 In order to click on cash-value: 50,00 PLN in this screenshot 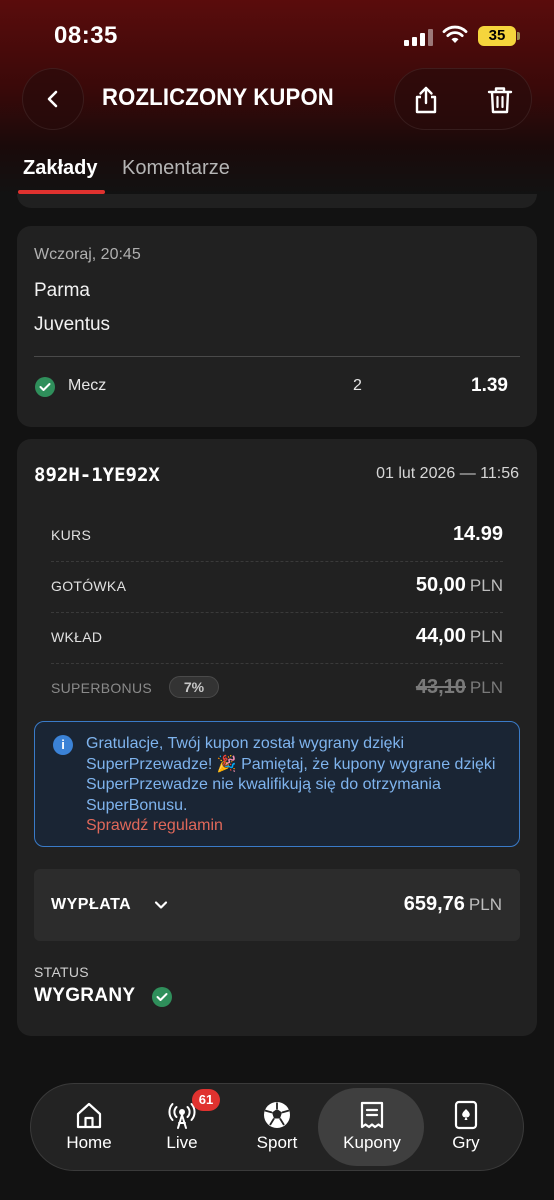, I will do `click(459, 585)`.